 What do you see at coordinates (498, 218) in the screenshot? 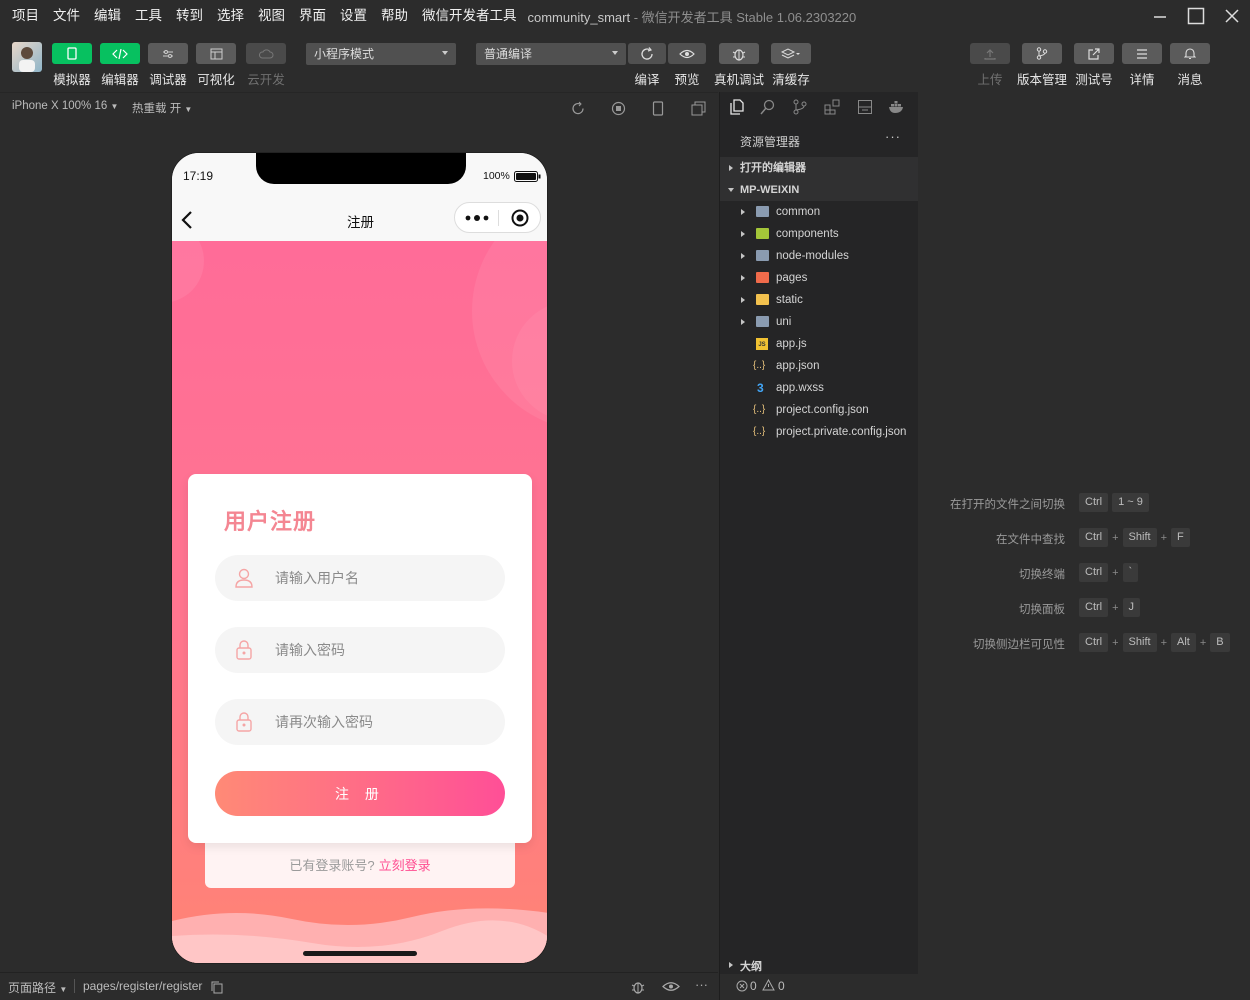
I see `capsule-divider` at bounding box center [498, 218].